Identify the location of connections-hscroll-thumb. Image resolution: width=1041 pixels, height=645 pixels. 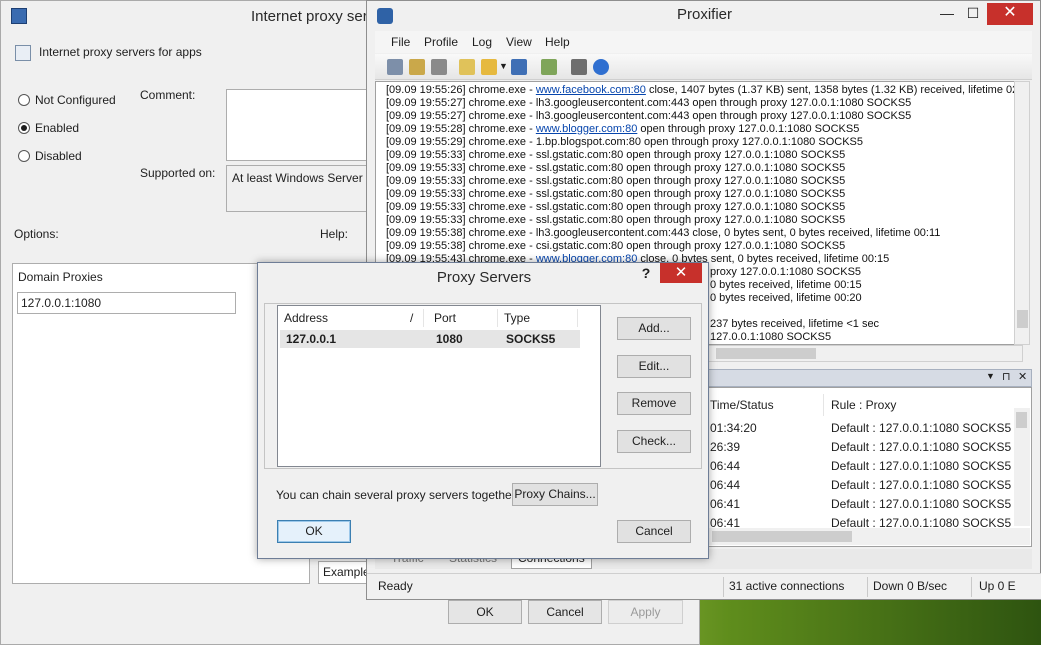
(782, 536).